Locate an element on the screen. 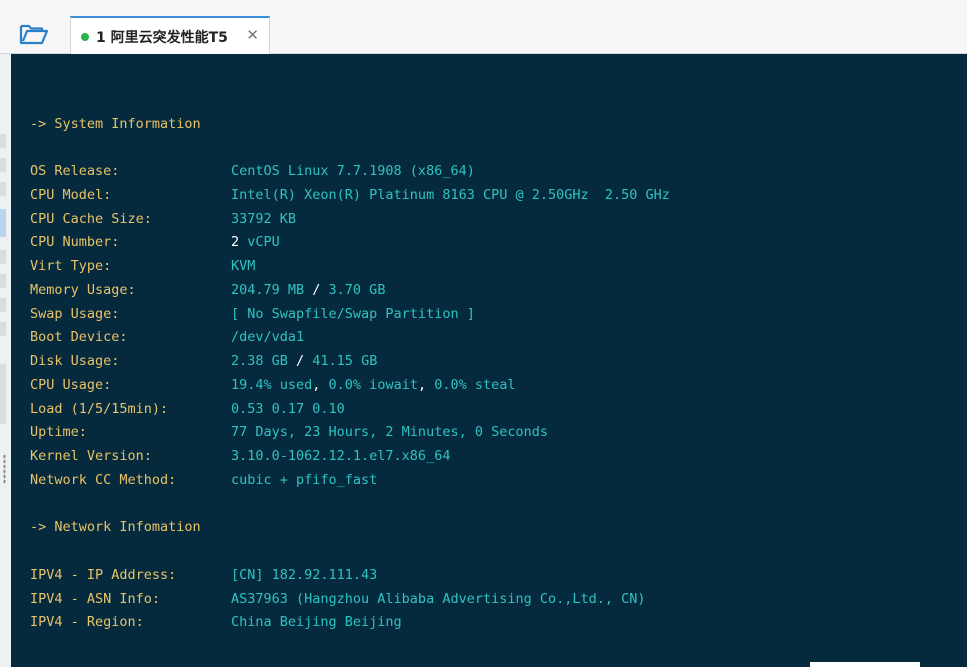  uptime-value: 77 Days, 23 Hours, 2 Minutes, 0 Seconds is located at coordinates (389, 432).